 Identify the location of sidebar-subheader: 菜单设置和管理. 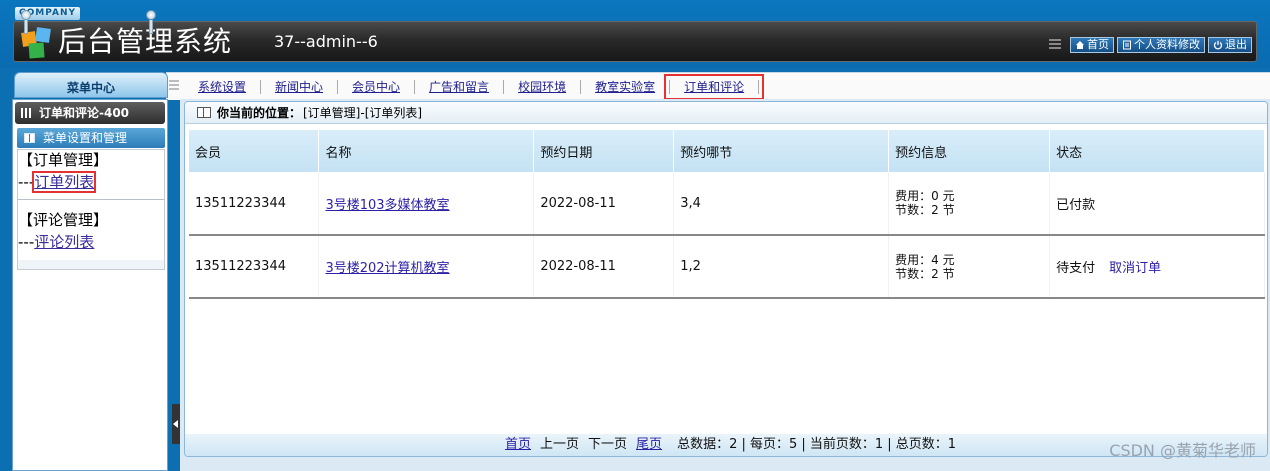
(91, 138).